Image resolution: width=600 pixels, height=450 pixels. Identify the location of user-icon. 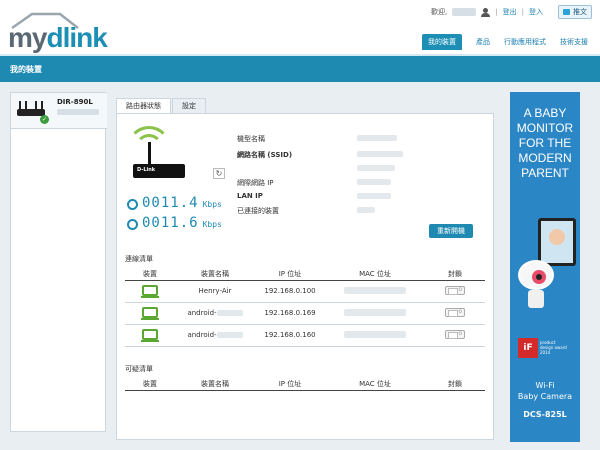
(486, 12).